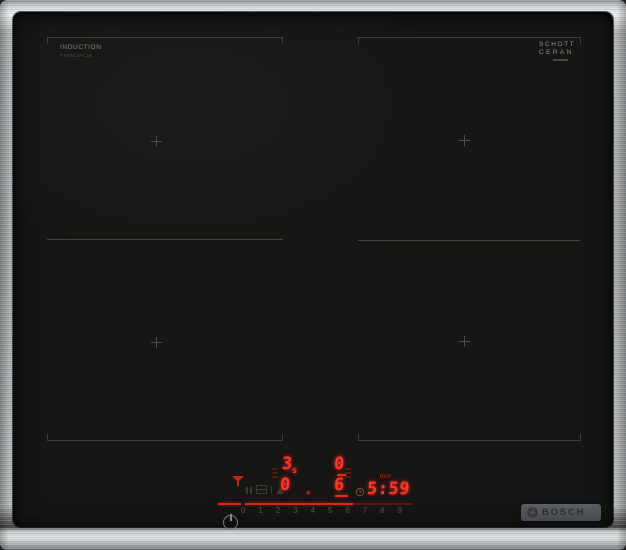  What do you see at coordinates (341, 496) in the screenshot?
I see `front-right-bottom-dash` at bounding box center [341, 496].